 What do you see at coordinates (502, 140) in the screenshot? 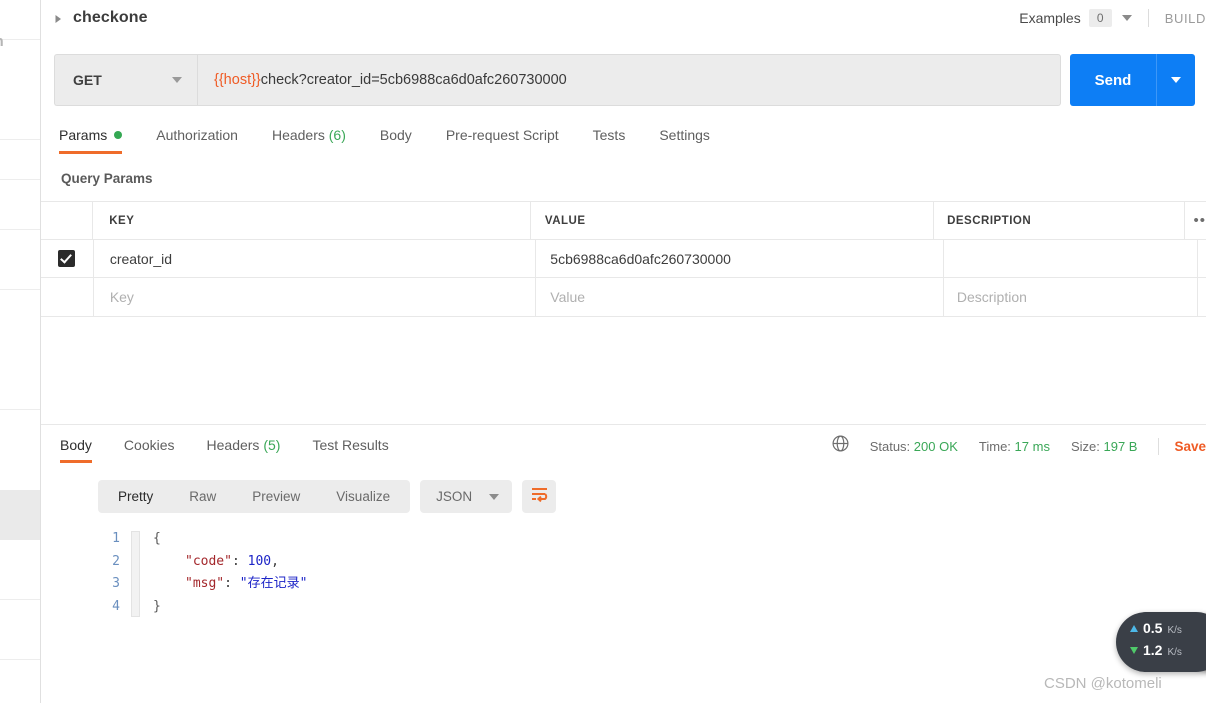
I see `tab-pre-request-script: Pre-request Script` at bounding box center [502, 140].